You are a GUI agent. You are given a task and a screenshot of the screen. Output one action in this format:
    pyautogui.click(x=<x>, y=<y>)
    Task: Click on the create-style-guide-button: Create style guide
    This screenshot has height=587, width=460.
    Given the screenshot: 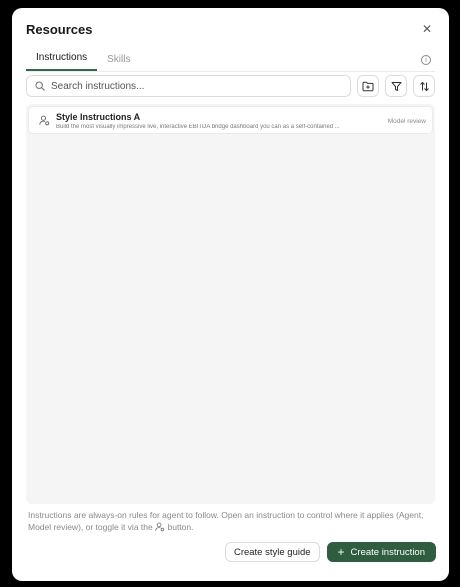 What is the action you would take?
    pyautogui.click(x=272, y=552)
    